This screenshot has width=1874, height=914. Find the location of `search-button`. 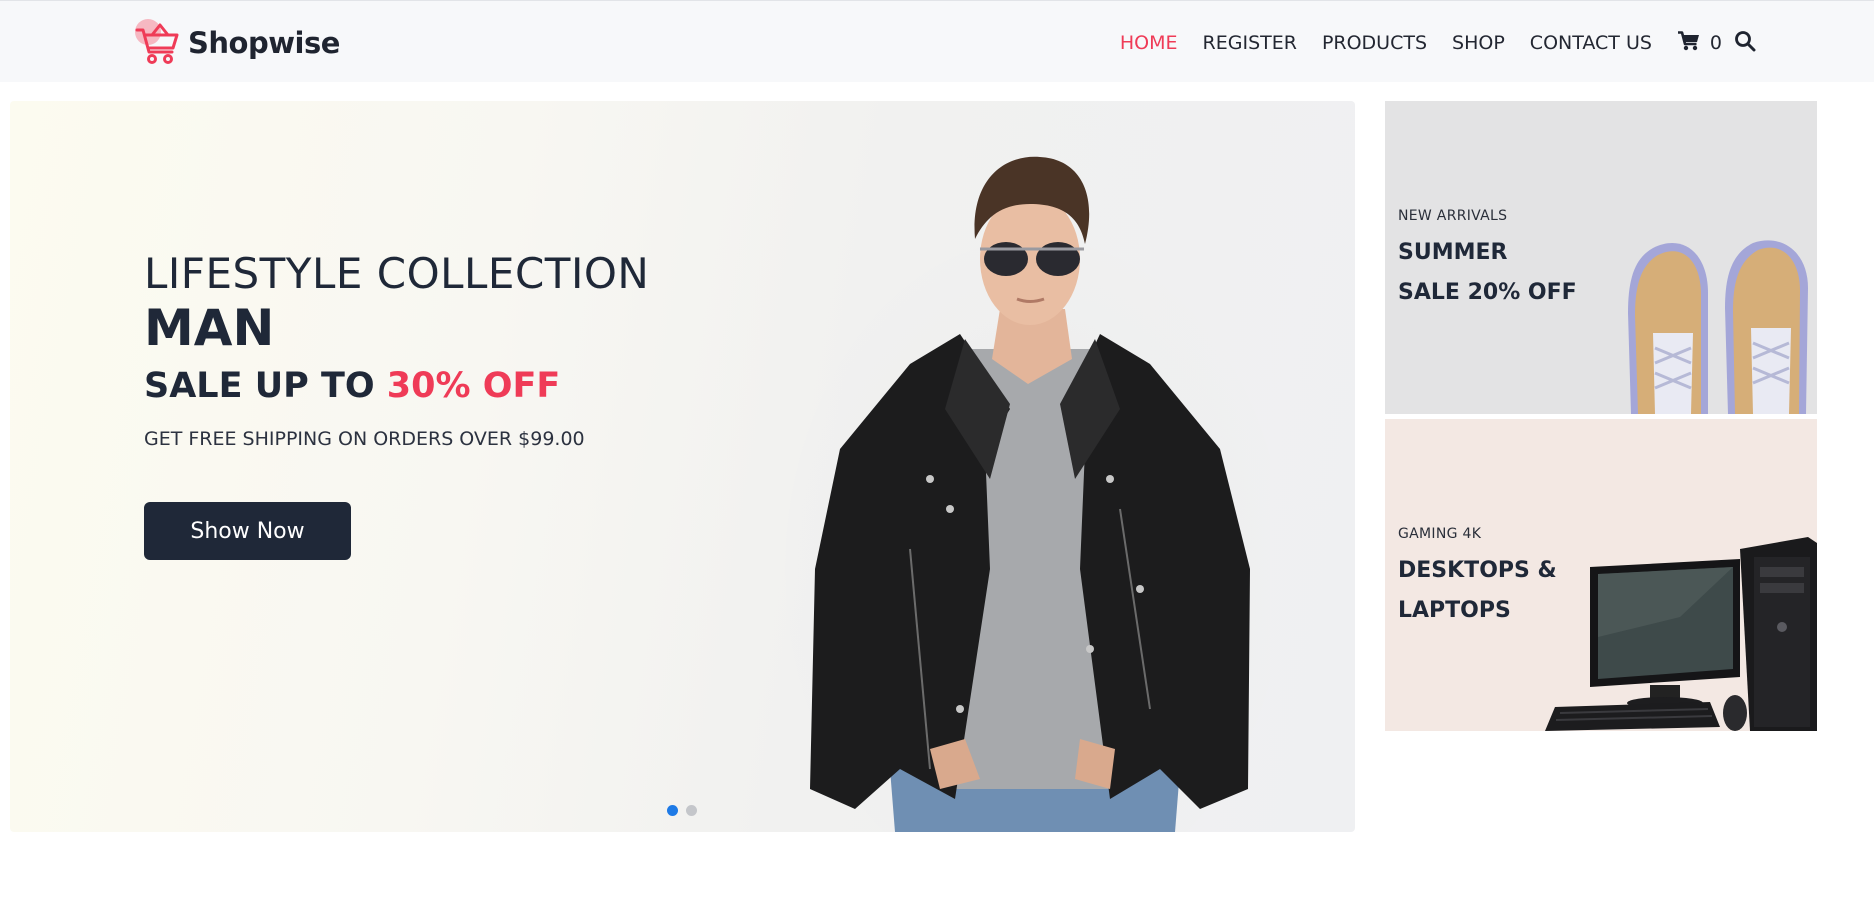

search-button is located at coordinates (1745, 43).